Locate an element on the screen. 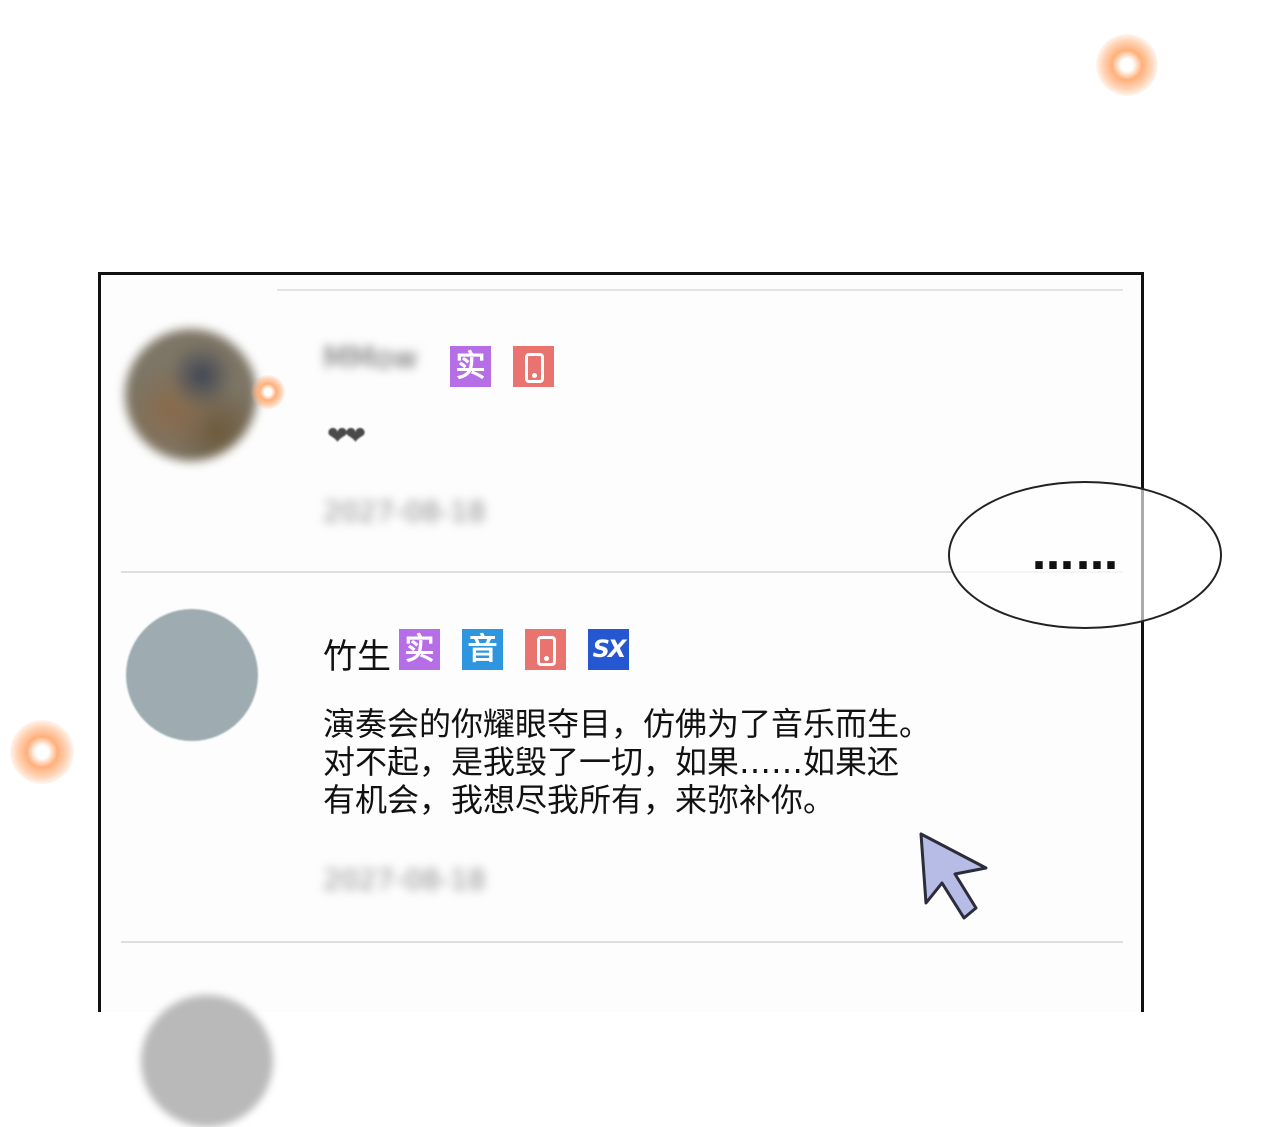  username: MMow is located at coordinates (370, 358).